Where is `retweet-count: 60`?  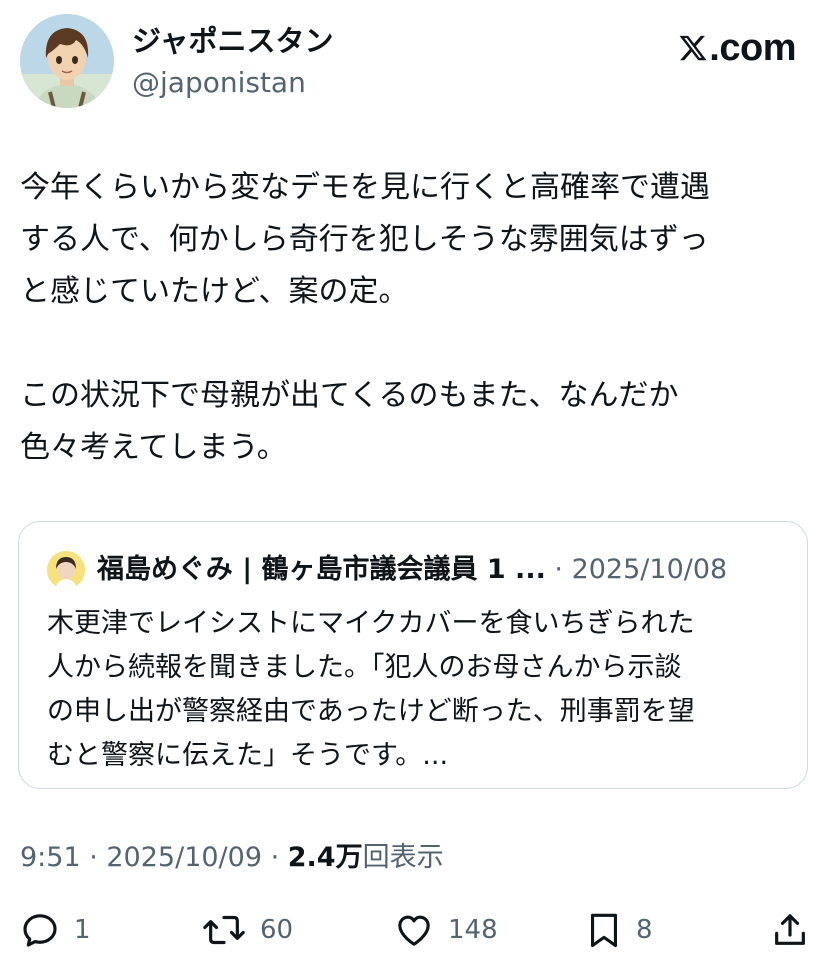
retweet-count: 60 is located at coordinates (277, 930).